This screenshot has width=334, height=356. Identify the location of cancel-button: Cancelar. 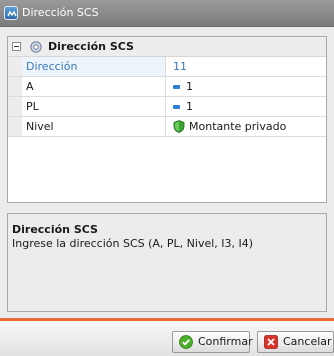
(295, 342).